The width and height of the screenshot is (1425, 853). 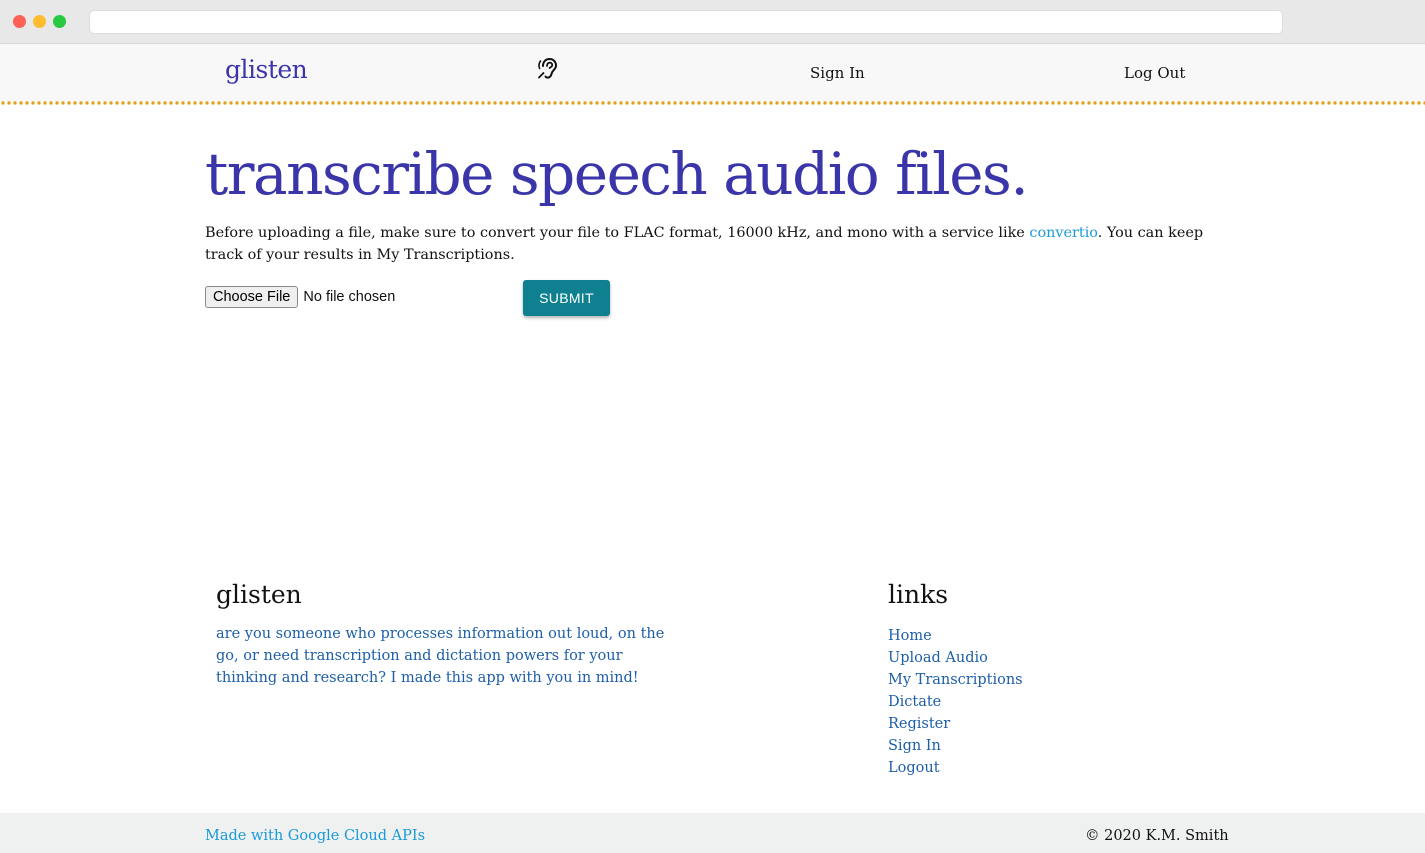 What do you see at coordinates (712, 73) in the screenshot?
I see `top-navbar` at bounding box center [712, 73].